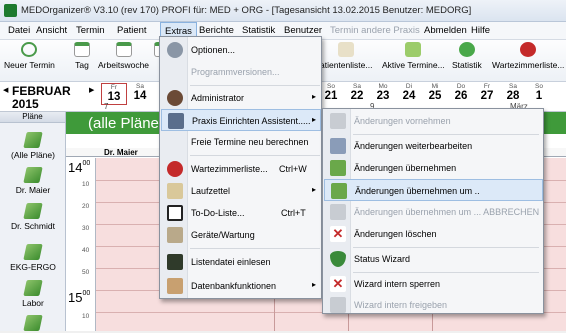 Image resolution: width=566 pixels, height=333 pixels. Describe the element at coordinates (433, 190) in the screenshot. I see `submenu-item-aenderungen-uebernehmen-um: Änderungen übernehmen um ..` at that location.